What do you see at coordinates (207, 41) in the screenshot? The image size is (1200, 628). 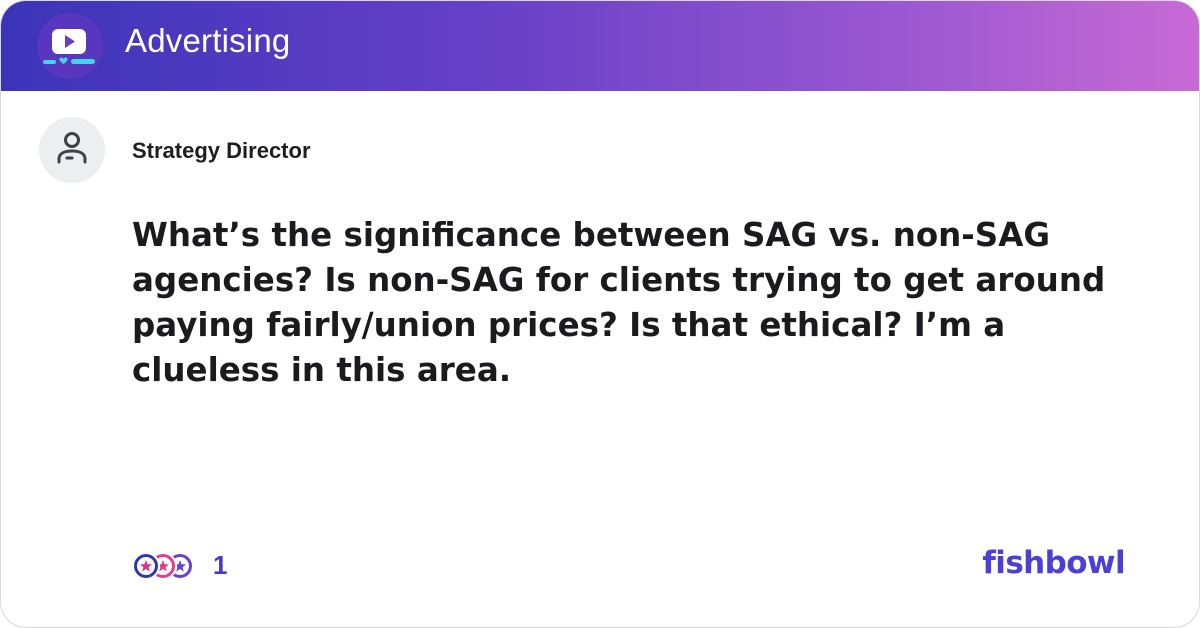 I see `bowl-title: Advertising` at bounding box center [207, 41].